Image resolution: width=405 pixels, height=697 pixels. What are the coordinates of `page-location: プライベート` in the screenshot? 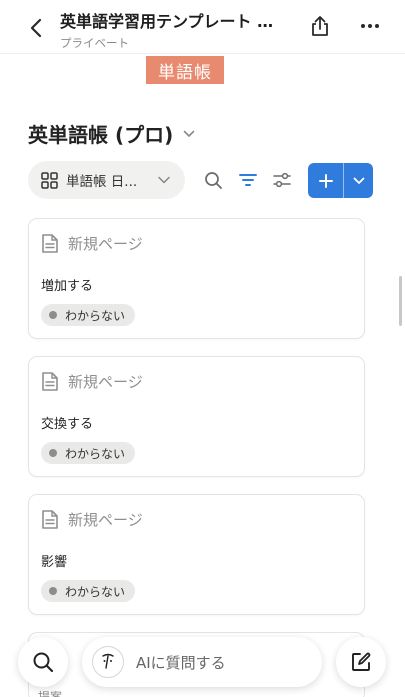 It's located at (94, 43).